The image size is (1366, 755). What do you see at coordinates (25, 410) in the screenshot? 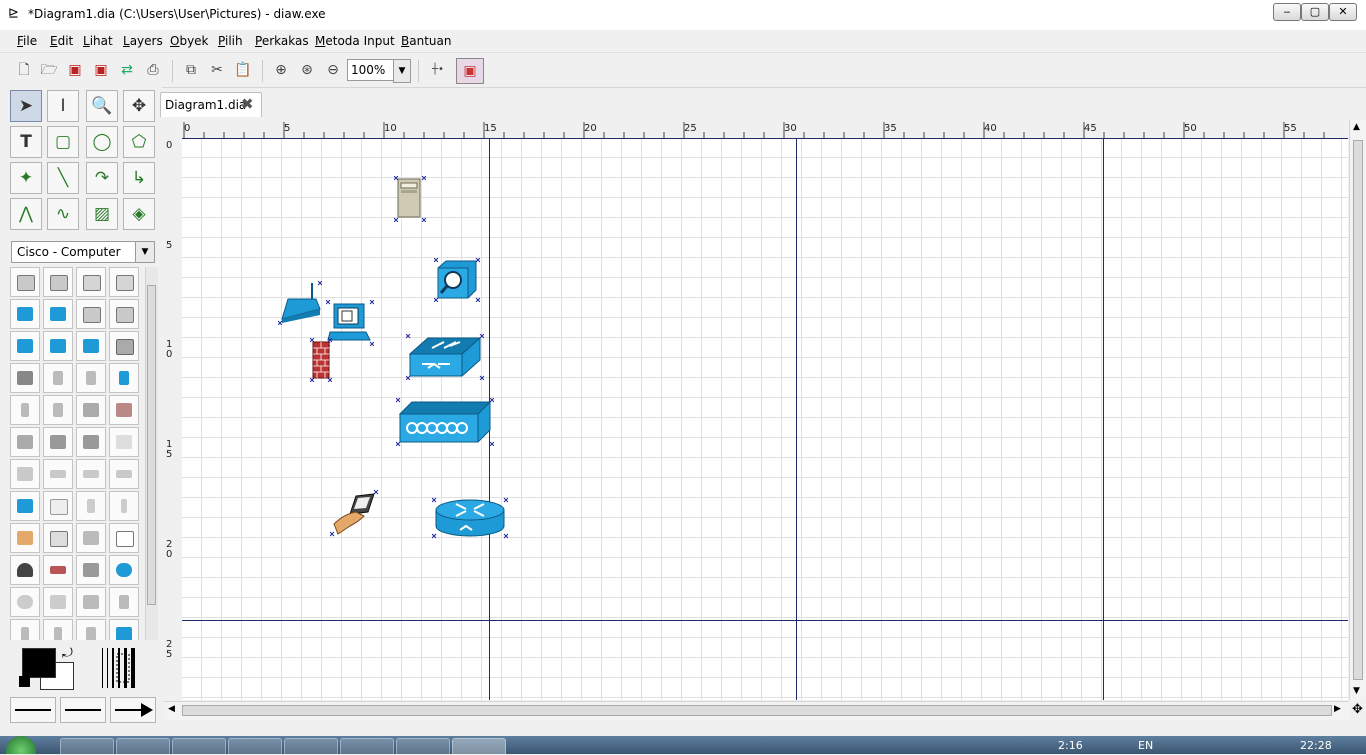
I see `palette-shape-tower` at bounding box center [25, 410].